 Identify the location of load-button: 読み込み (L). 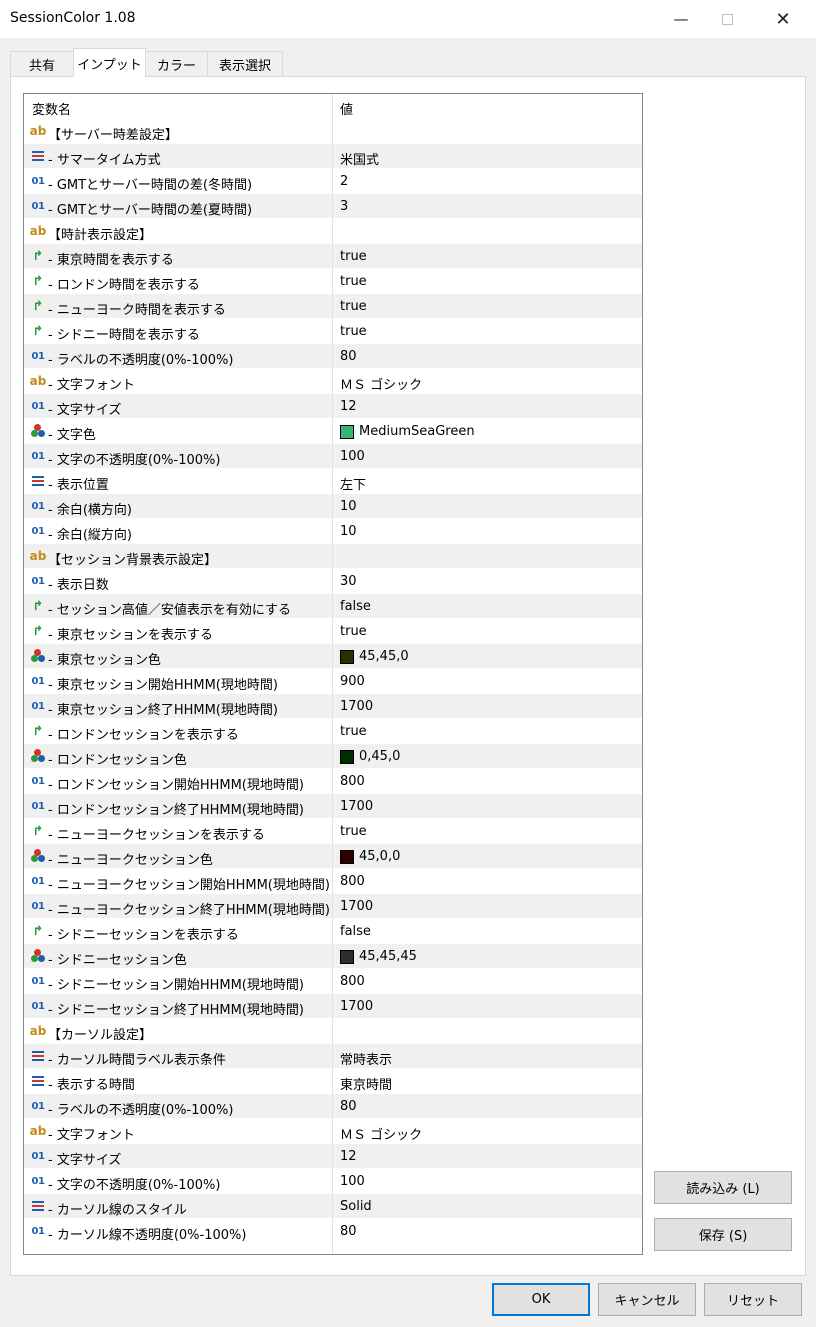
(723, 1187).